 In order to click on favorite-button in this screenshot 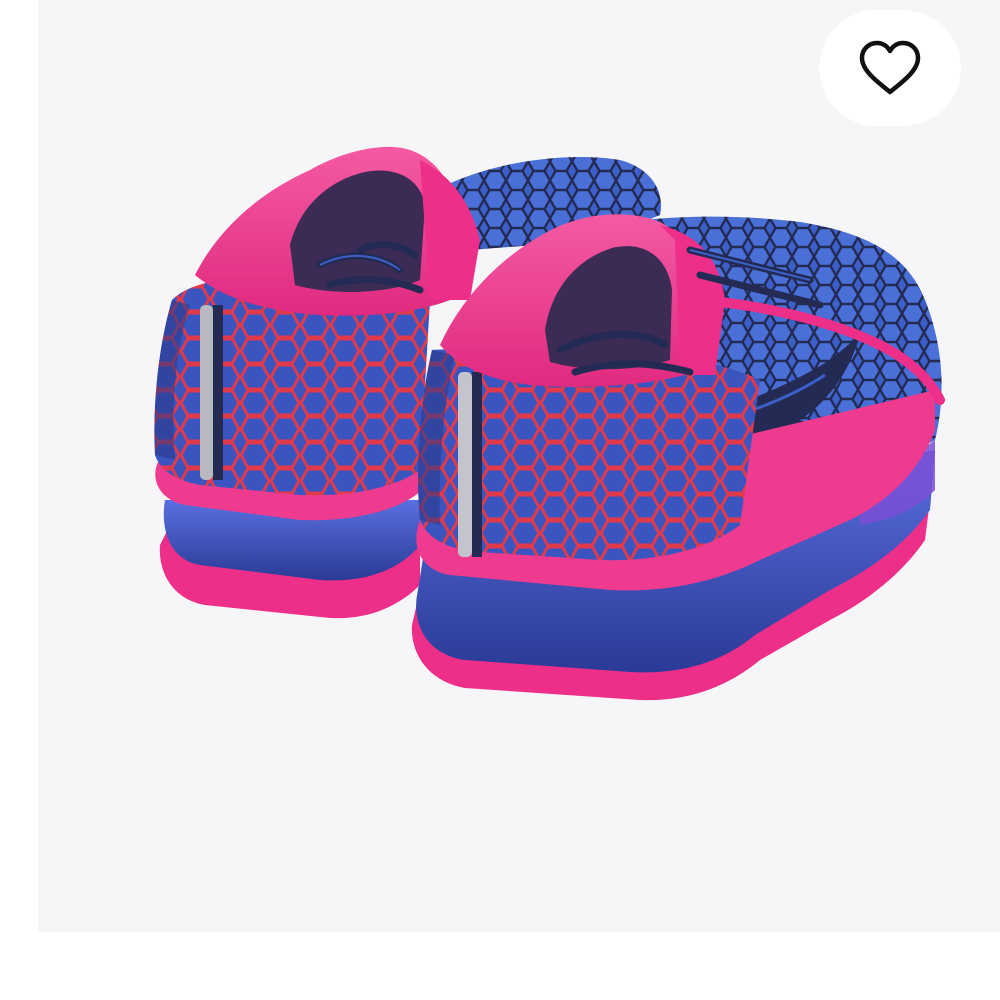, I will do `click(890, 68)`.